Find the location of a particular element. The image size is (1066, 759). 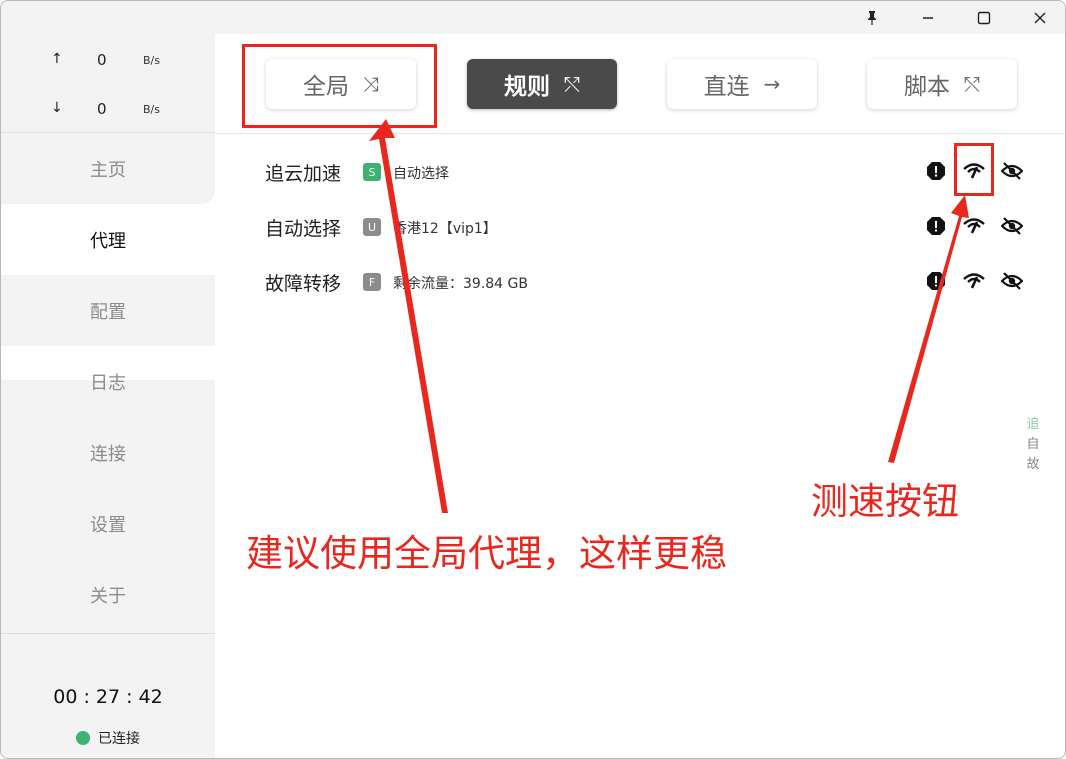

annotation-global-hint: 建议使用全局代理，这样更稳 is located at coordinates (486, 553).